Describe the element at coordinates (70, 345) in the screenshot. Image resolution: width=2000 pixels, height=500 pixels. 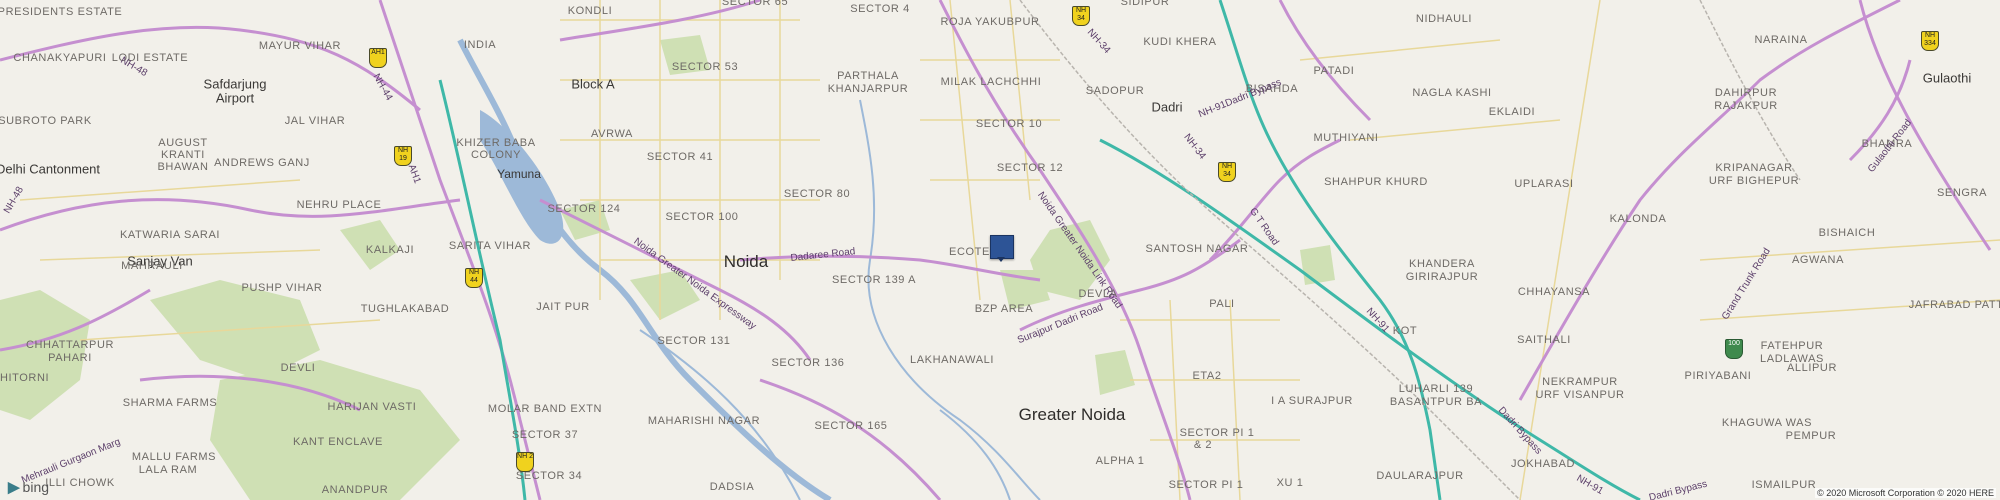
I see `place-label: CHHATTARPUR` at that location.